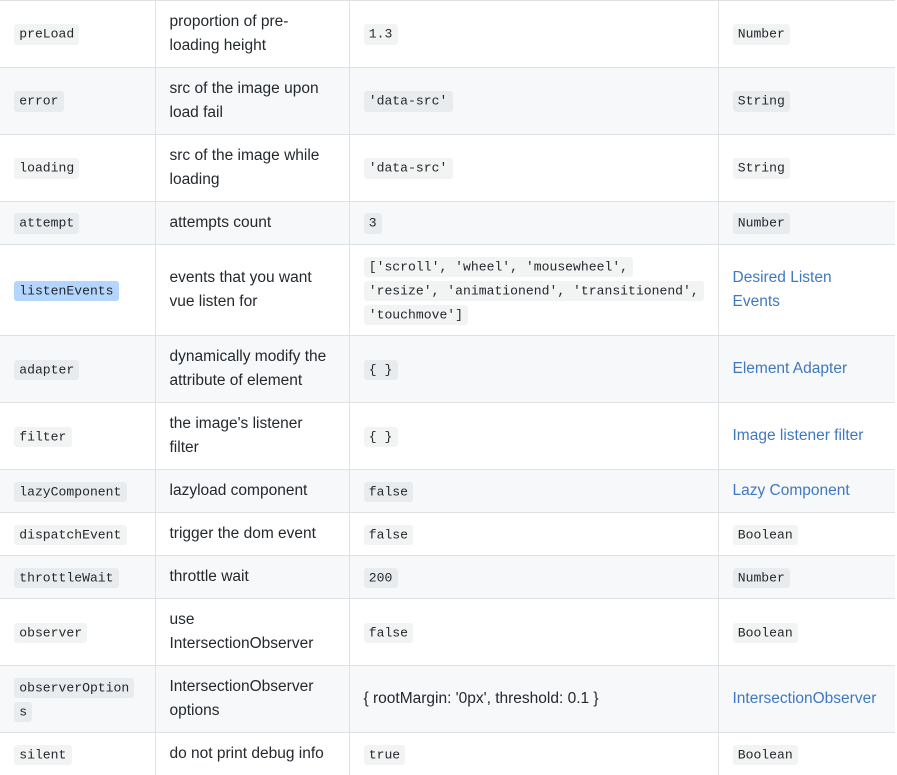 This screenshot has height=775, width=897. I want to click on table-cell-value: 3, so click(533, 223).